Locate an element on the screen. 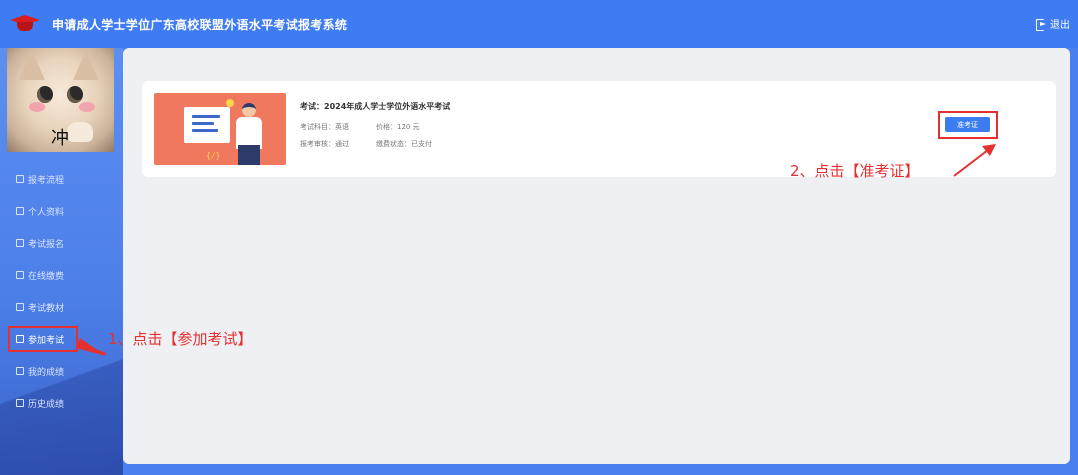  sidebar-item-profile: 个人资料 is located at coordinates (61, 211).